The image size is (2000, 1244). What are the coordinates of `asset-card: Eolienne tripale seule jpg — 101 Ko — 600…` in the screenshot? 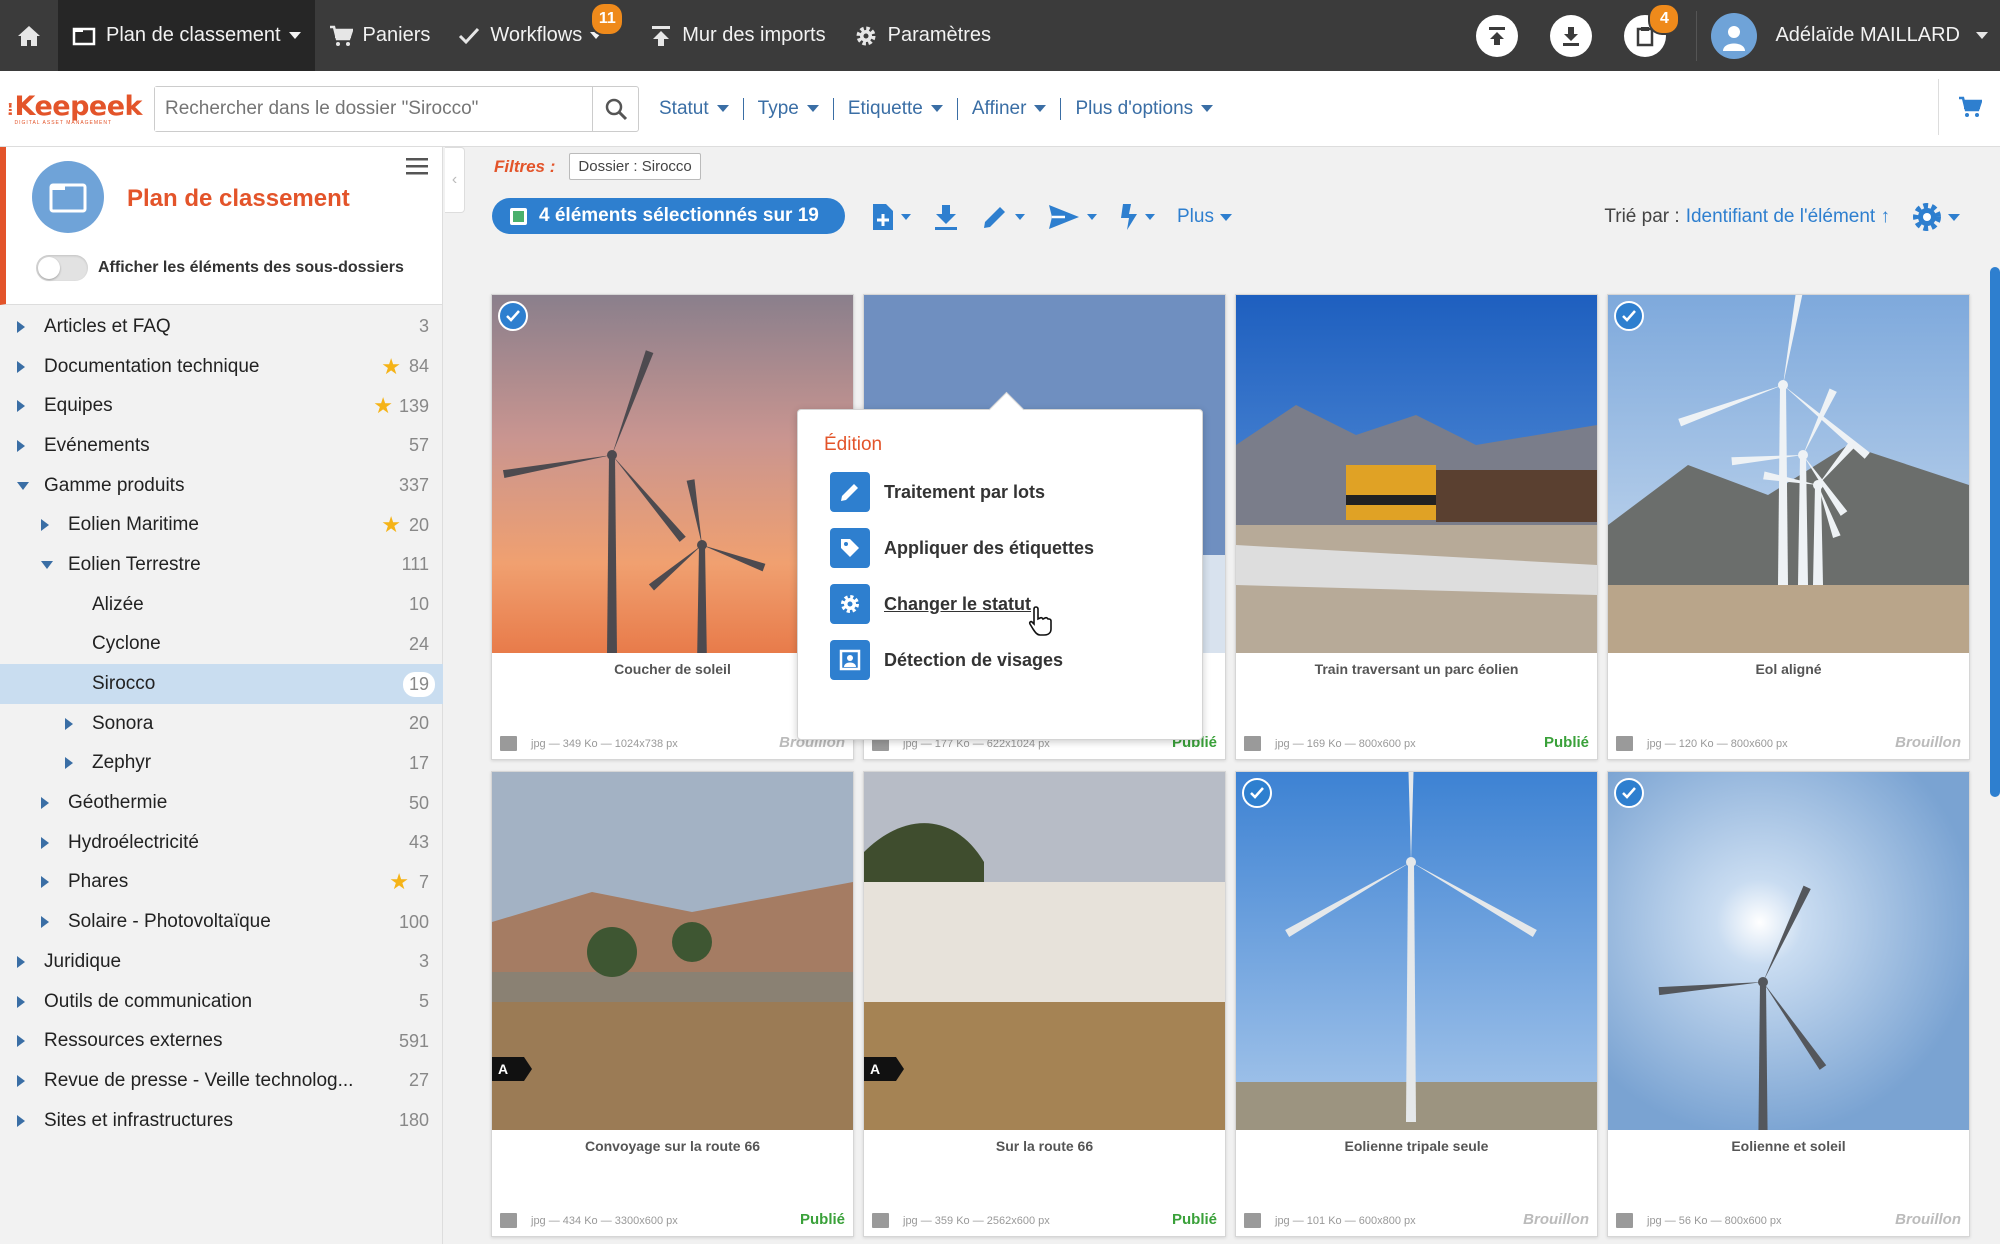 It's located at (1416, 1004).